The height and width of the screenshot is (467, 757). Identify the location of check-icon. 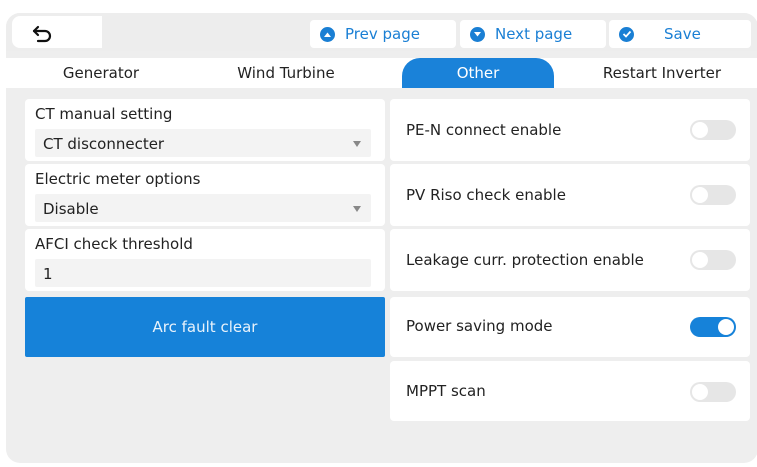
(626, 34).